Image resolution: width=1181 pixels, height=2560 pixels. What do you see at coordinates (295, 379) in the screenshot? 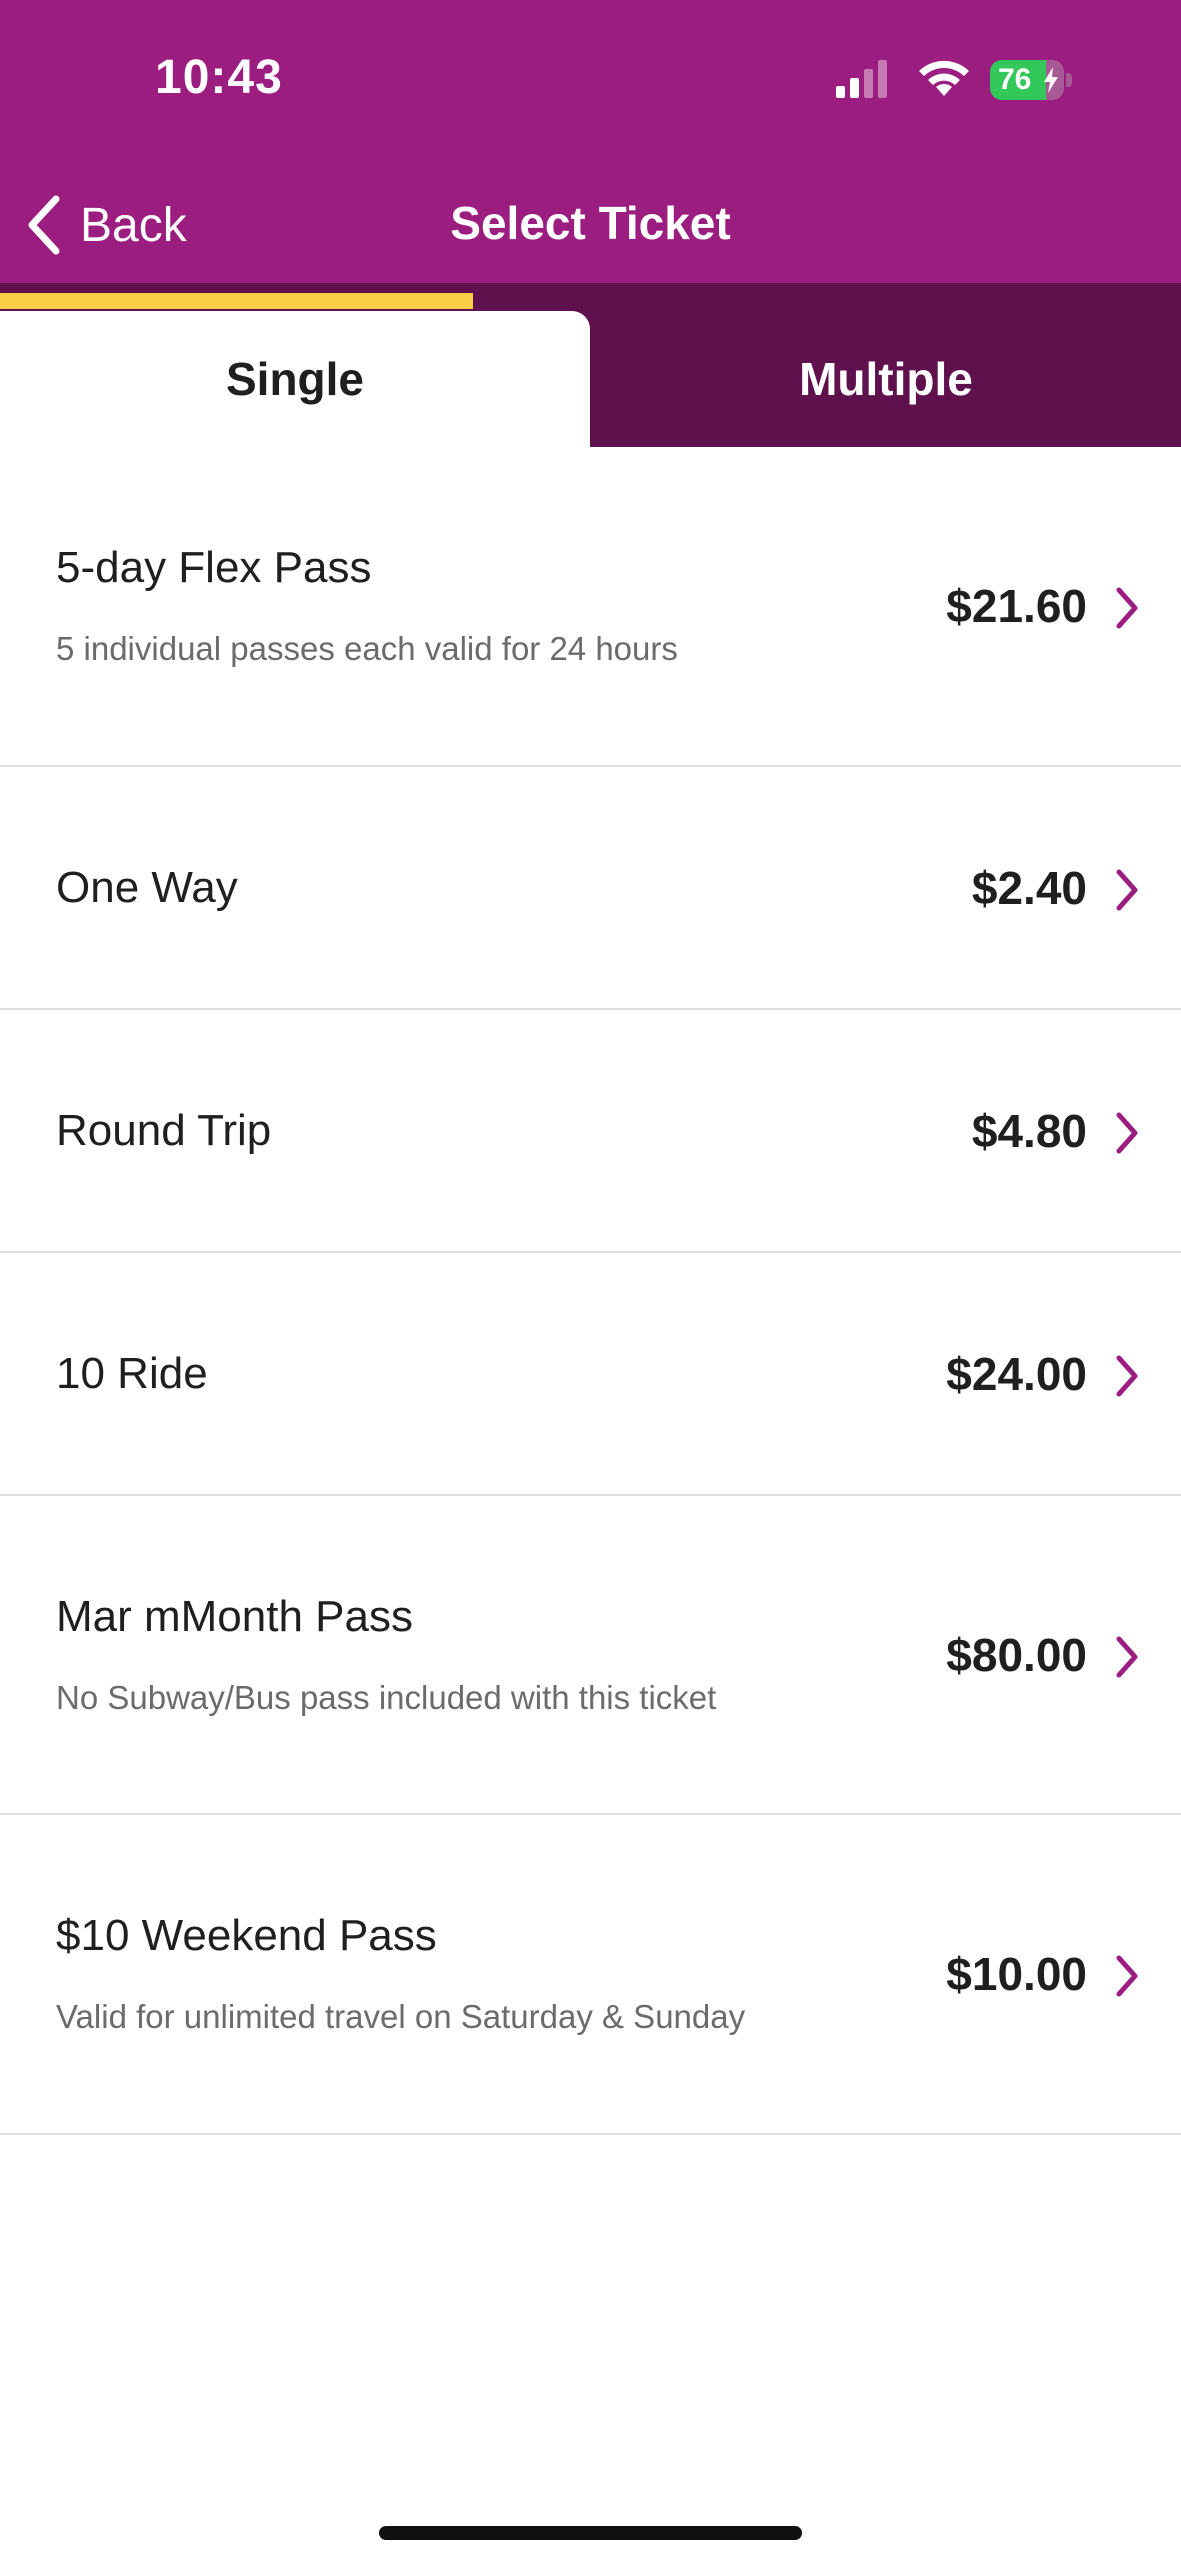
I see `tab-single: Single` at bounding box center [295, 379].